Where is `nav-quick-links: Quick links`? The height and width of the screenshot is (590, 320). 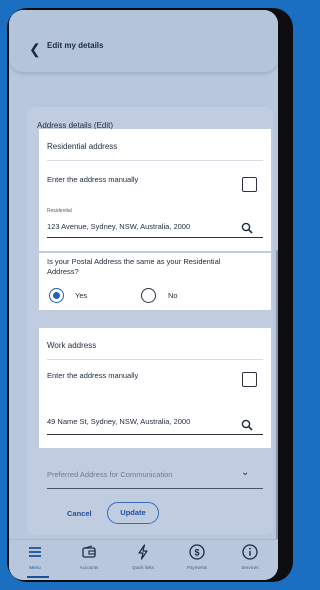
nav-quick-links: Quick links is located at coordinates (143, 556).